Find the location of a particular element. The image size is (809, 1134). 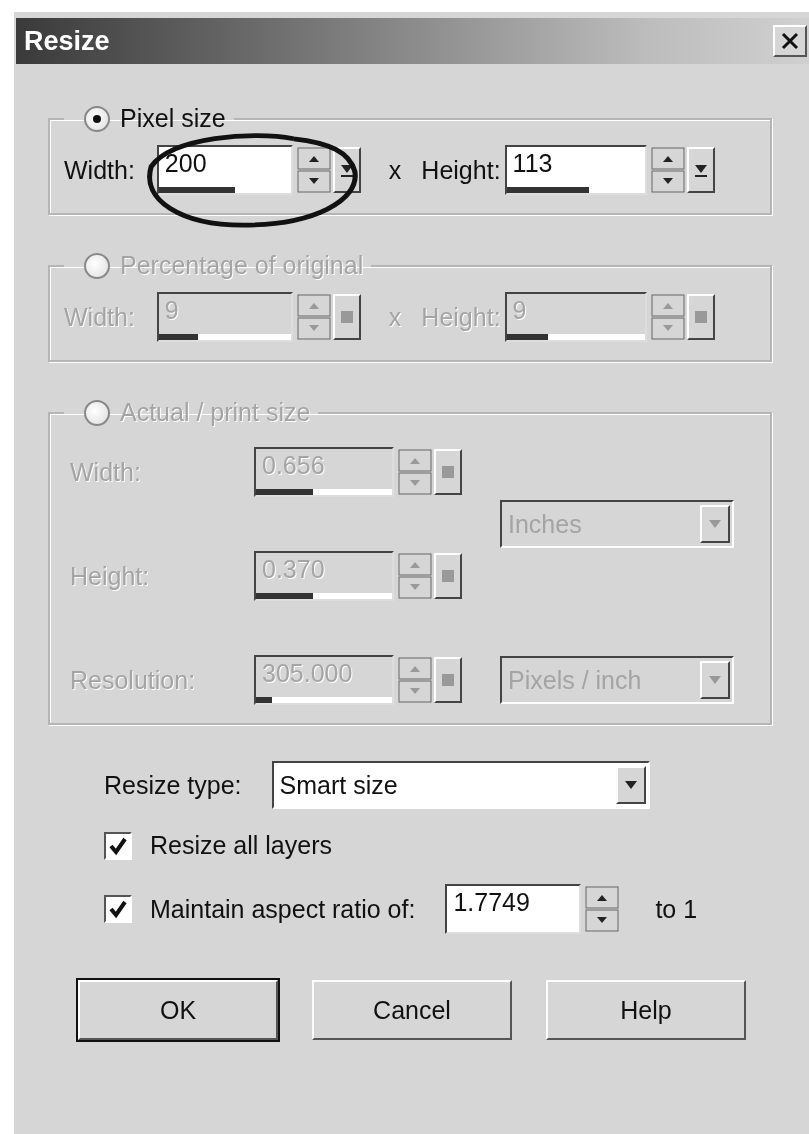

close-button is located at coordinates (790, 41).